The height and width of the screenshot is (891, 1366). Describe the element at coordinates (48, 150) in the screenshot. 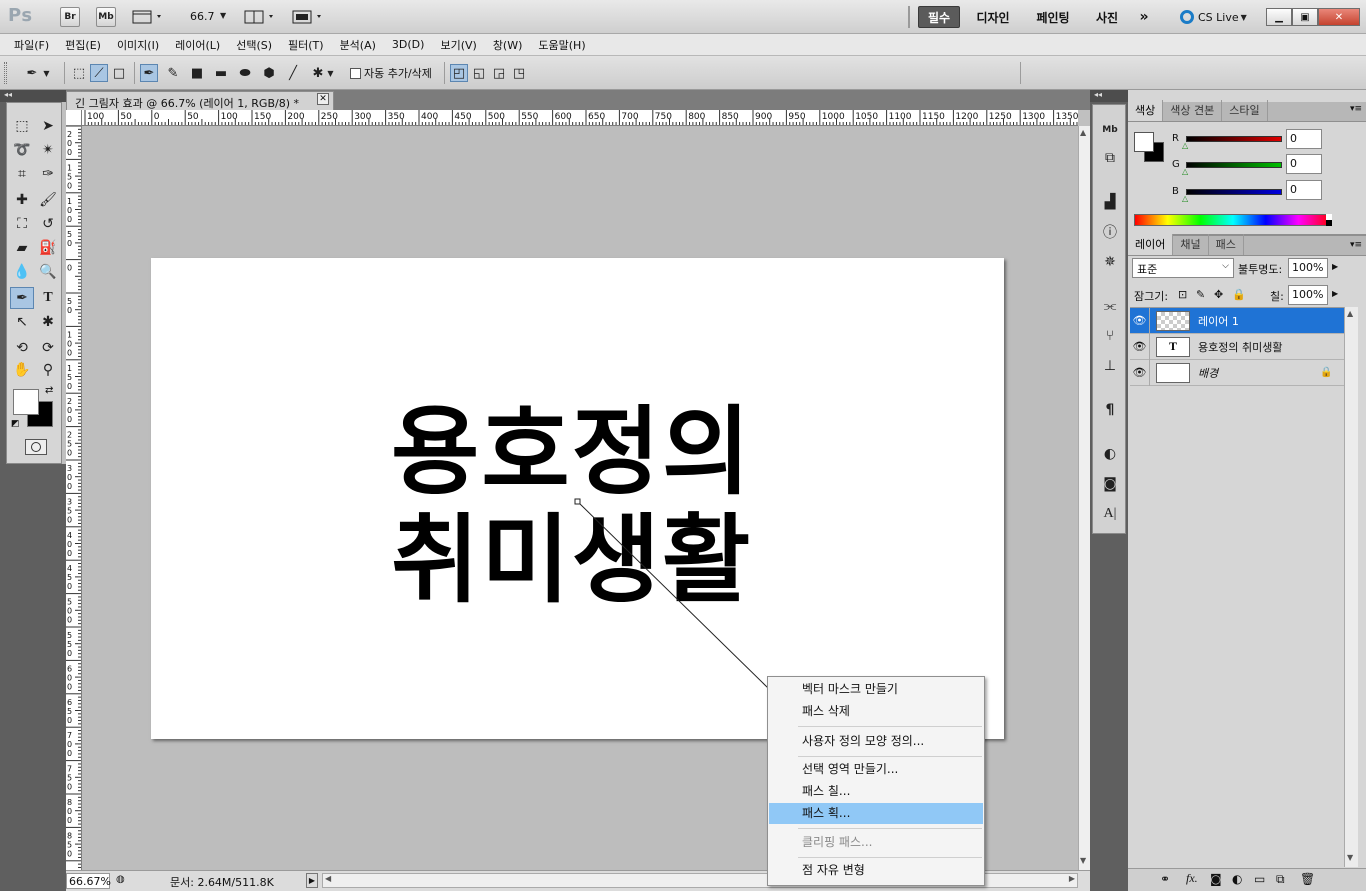

I see `magic-wand-tool: ✴` at that location.